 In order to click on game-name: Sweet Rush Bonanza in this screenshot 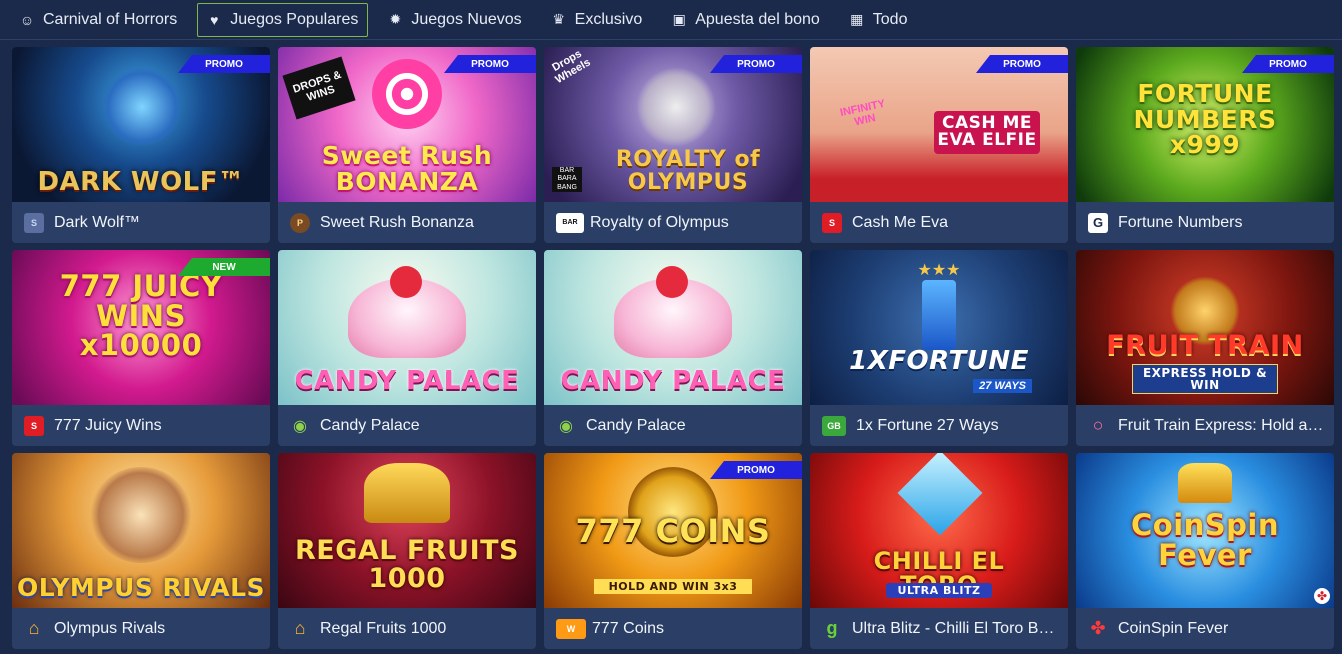, I will do `click(397, 222)`.